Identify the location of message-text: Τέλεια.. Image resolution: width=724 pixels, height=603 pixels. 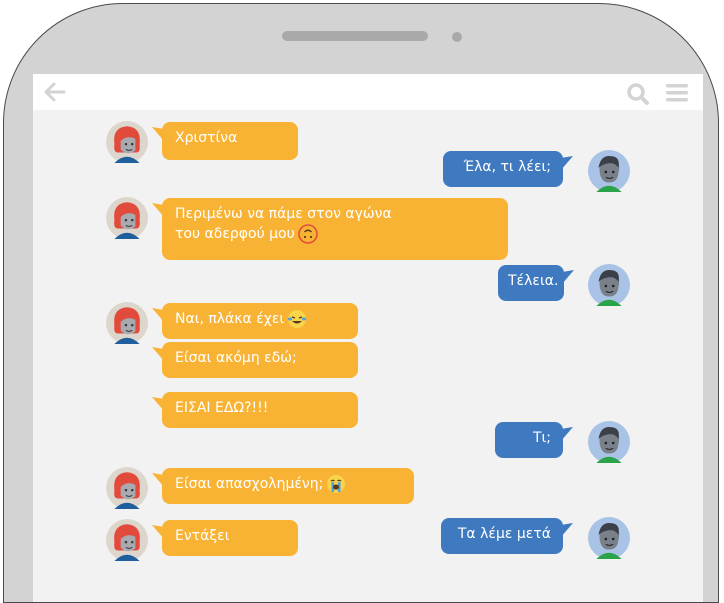
(533, 281).